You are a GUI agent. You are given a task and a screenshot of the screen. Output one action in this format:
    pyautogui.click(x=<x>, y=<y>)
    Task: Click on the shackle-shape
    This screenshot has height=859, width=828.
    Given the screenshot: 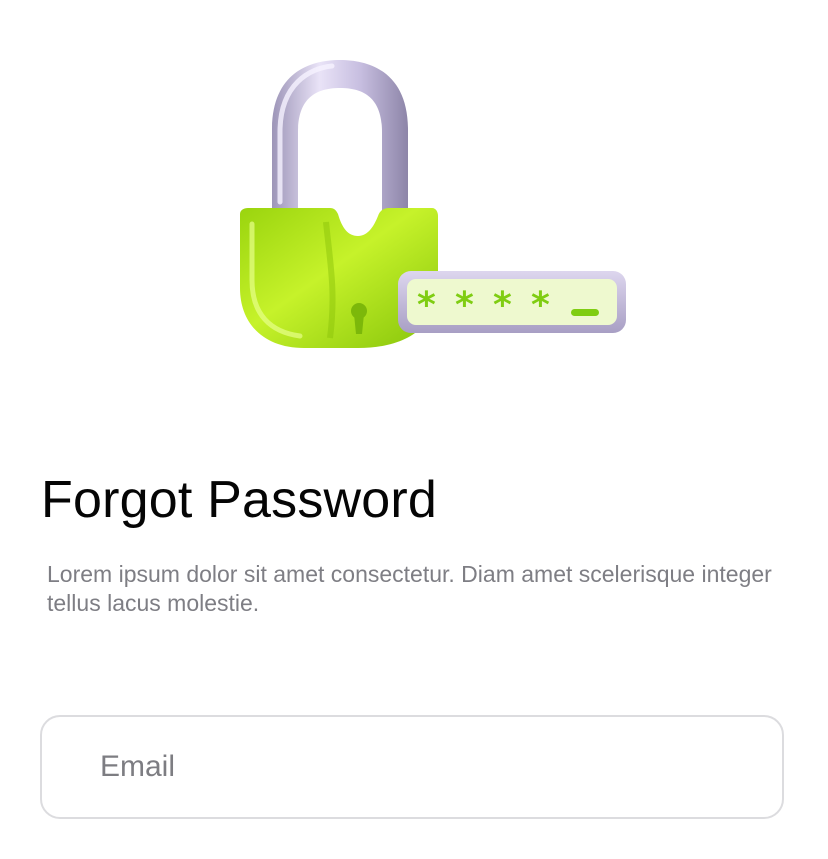 What is the action you would take?
    pyautogui.click(x=340, y=136)
    